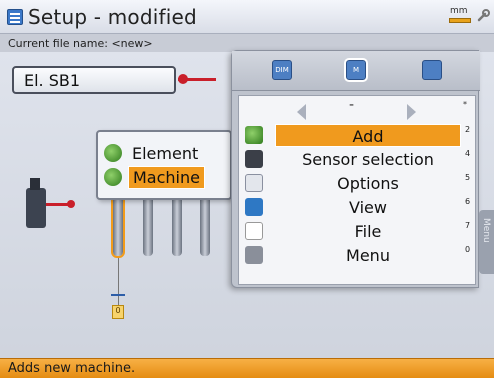  What do you see at coordinates (247, 368) in the screenshot?
I see `status-bar: Adds new machine.` at bounding box center [247, 368].